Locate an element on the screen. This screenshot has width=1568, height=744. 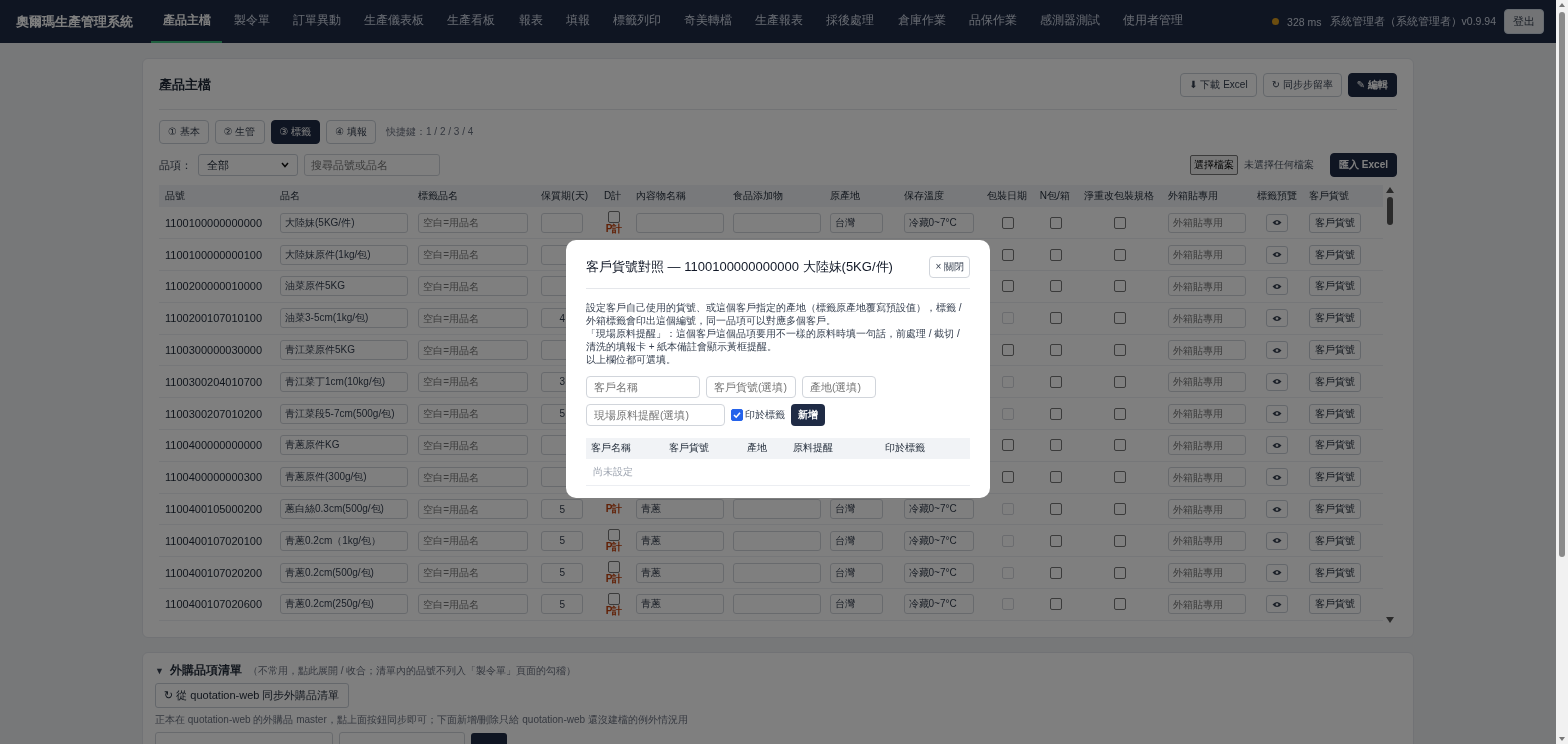
nav-tab: 倉庫作業 is located at coordinates (922, 21).